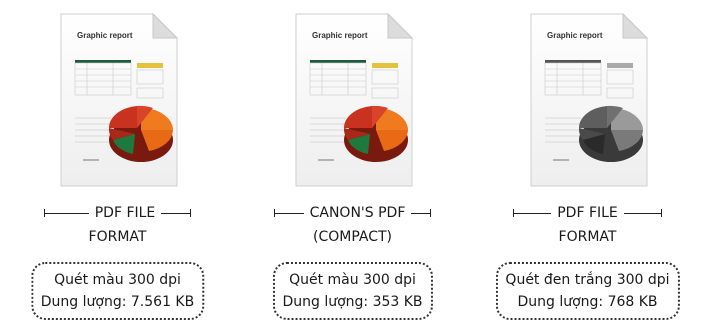  Describe the element at coordinates (117, 291) in the screenshot. I see `info-box: Quét màu 300 dpi Dung lượng: 7.561 KB` at that location.